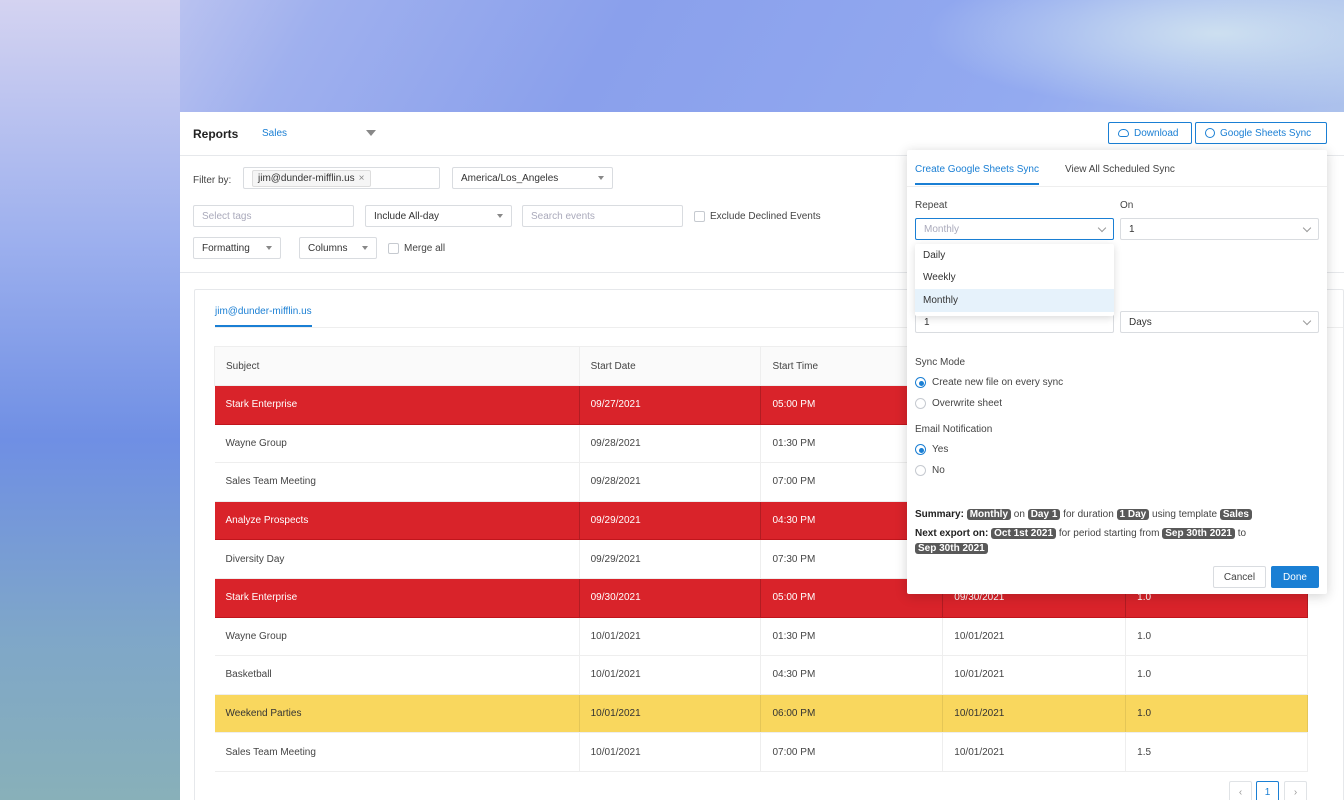 The height and width of the screenshot is (800, 1344). What do you see at coordinates (1219, 322) in the screenshot?
I see `duration-unit-select: Days` at bounding box center [1219, 322].